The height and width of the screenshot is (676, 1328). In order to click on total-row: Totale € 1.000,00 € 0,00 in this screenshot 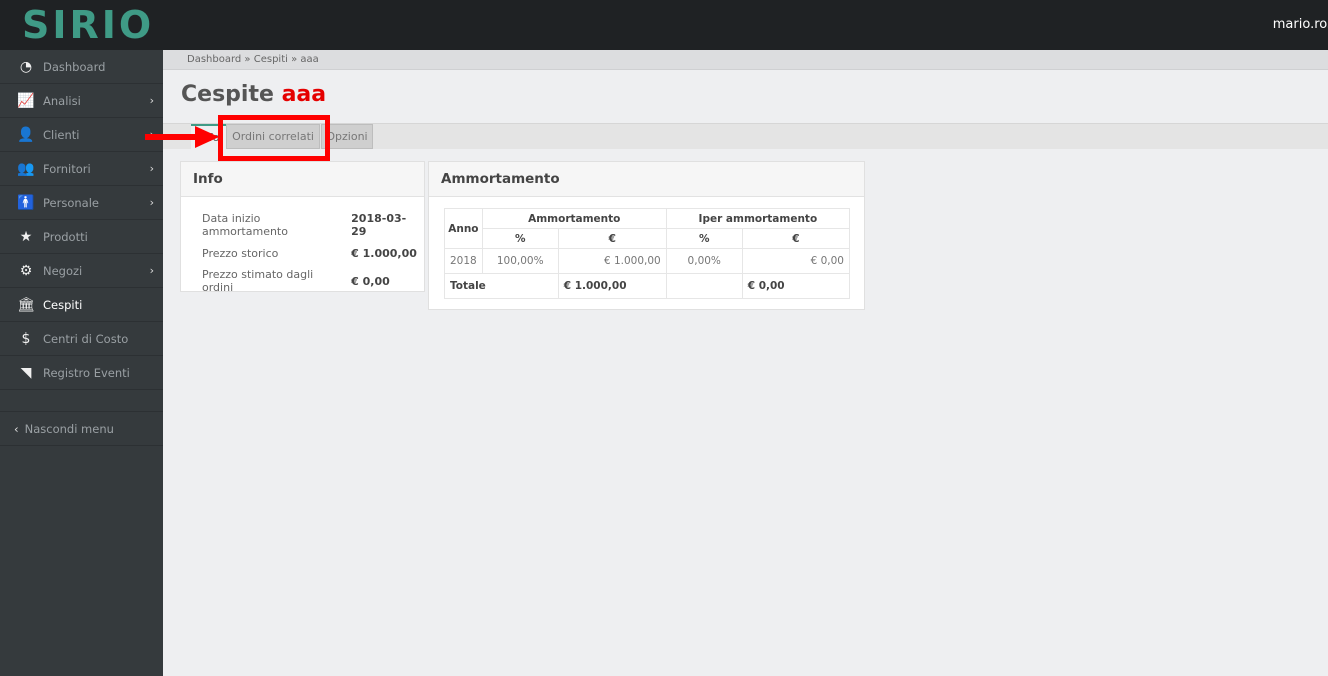, I will do `click(647, 286)`.